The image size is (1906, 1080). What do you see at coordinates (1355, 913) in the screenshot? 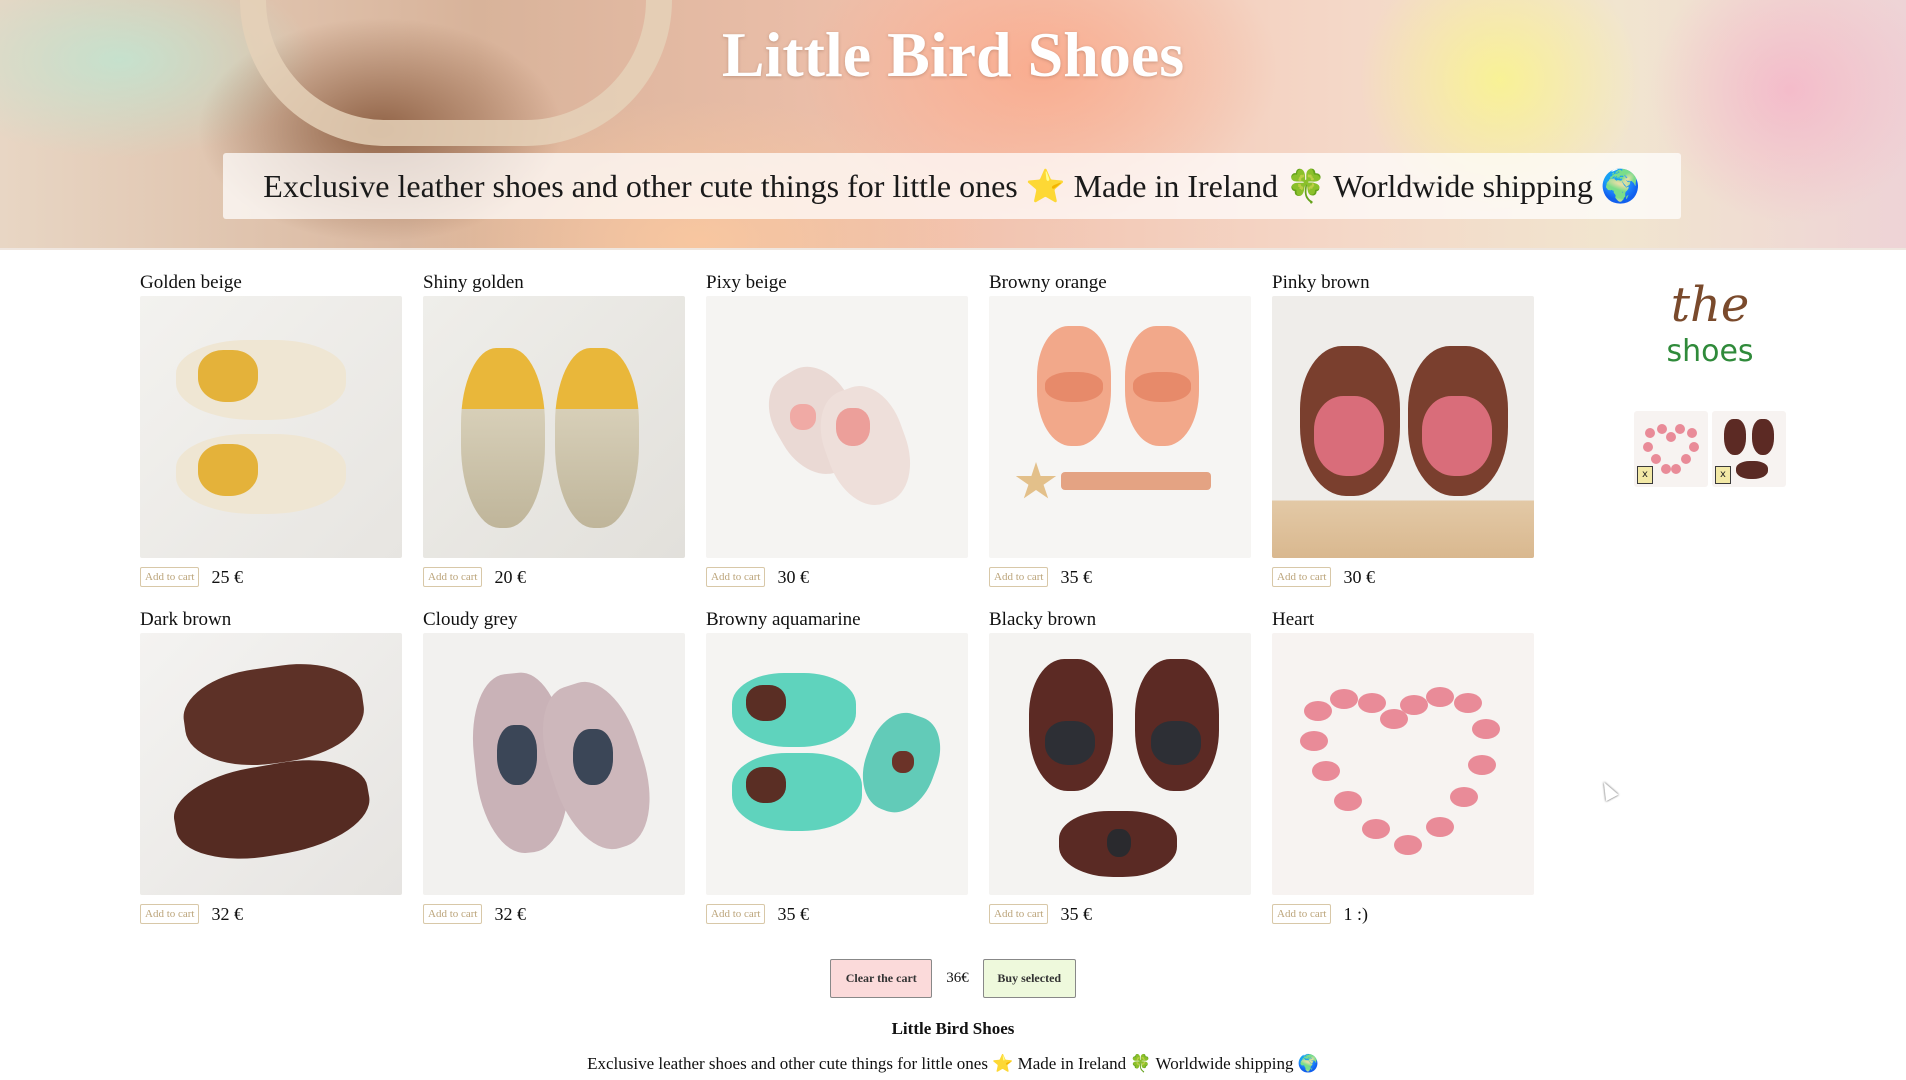
I see `product-price: 1 :)` at bounding box center [1355, 913].